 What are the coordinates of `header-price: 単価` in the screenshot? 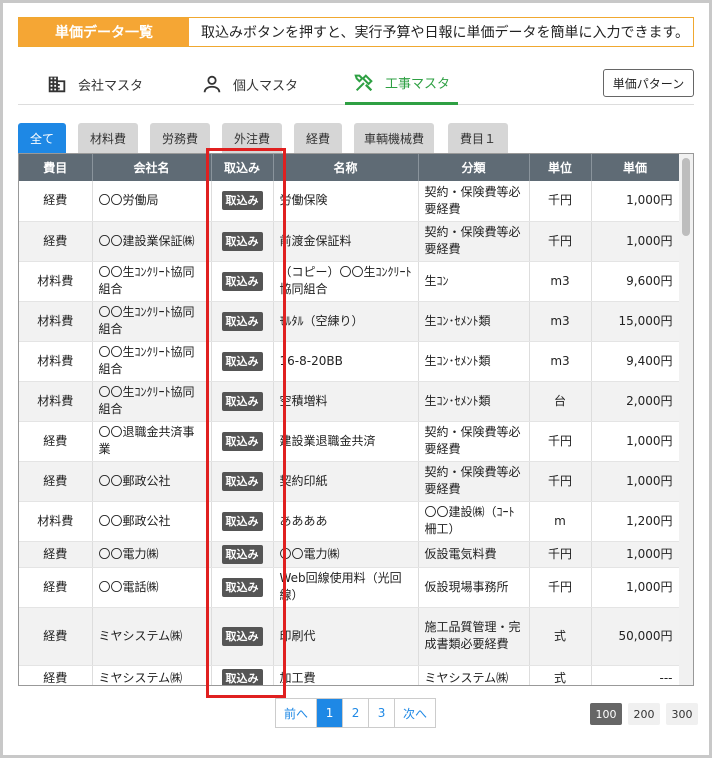 It's located at (635, 167).